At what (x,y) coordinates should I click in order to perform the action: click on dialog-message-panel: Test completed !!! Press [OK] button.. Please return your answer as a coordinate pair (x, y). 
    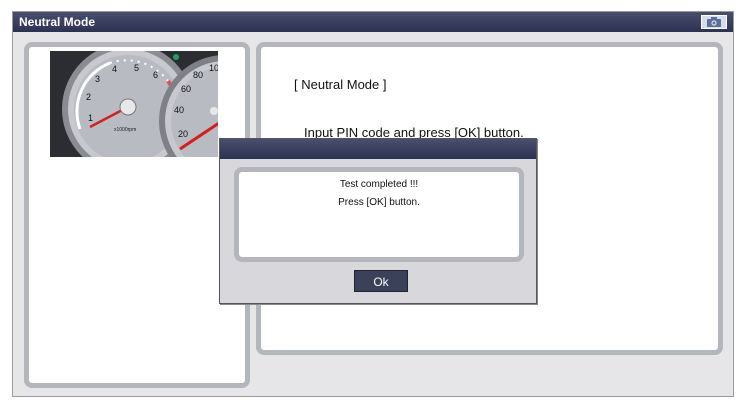
    Looking at the image, I should click on (379, 214).